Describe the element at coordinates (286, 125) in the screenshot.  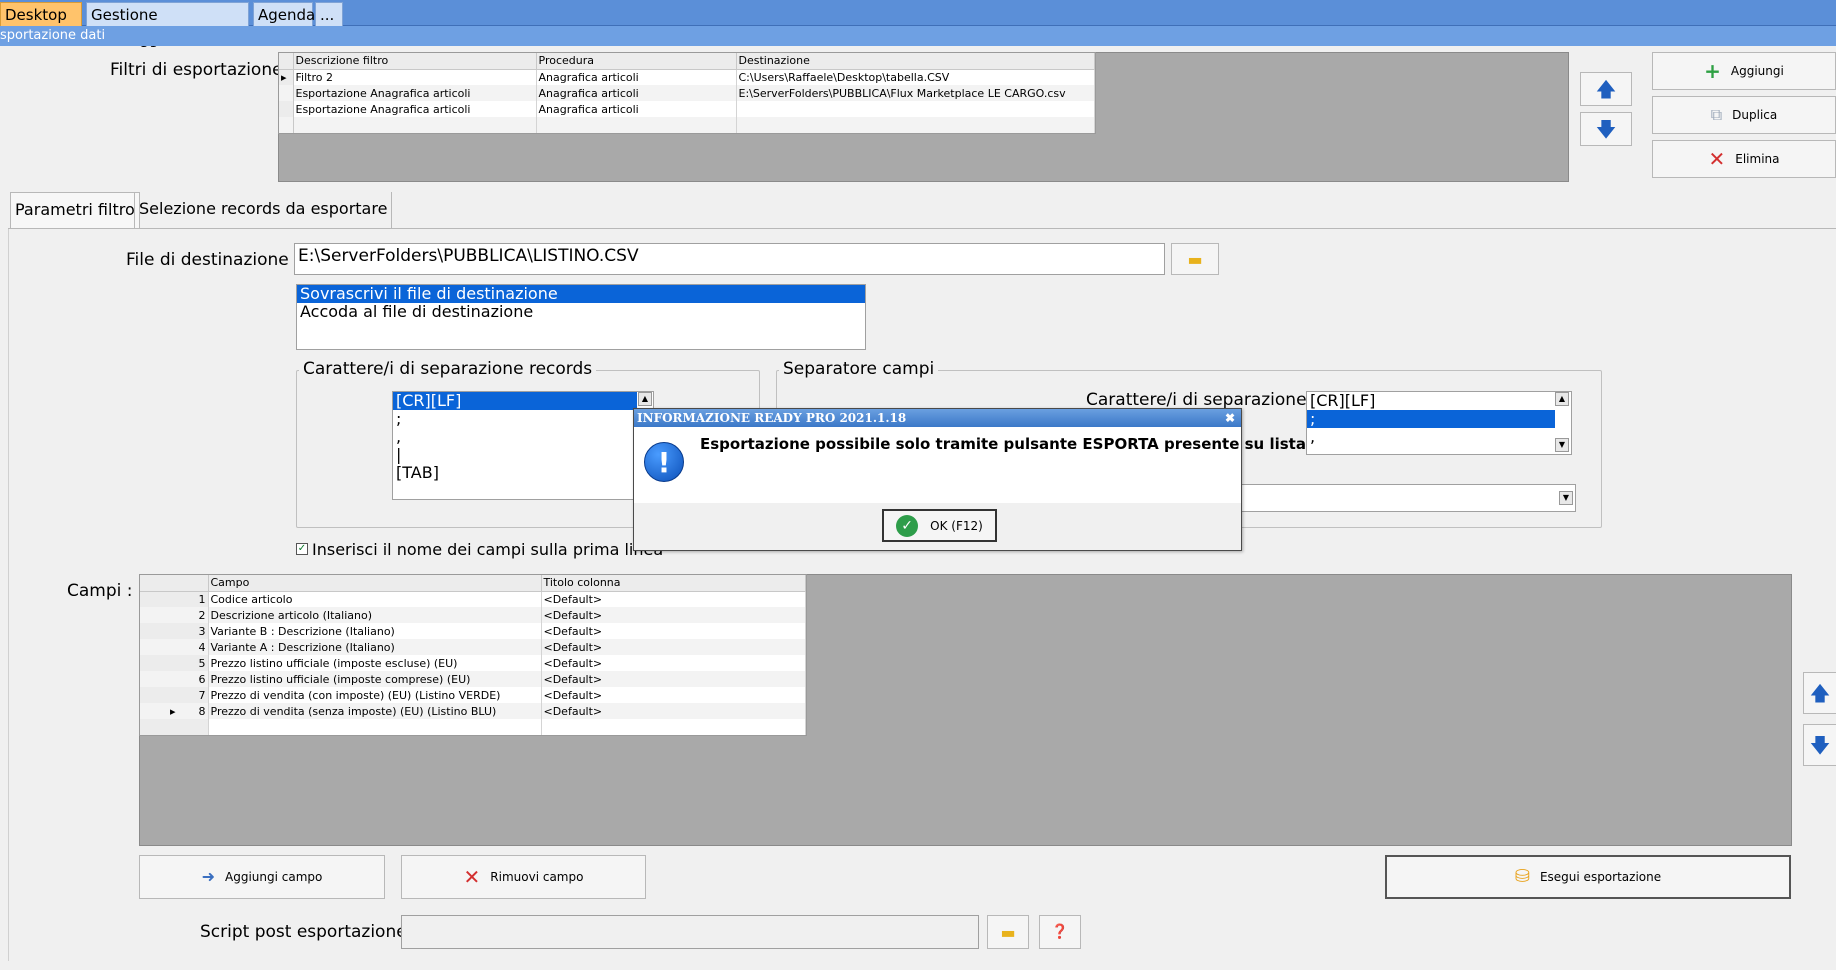
I see `row-indicator` at that location.